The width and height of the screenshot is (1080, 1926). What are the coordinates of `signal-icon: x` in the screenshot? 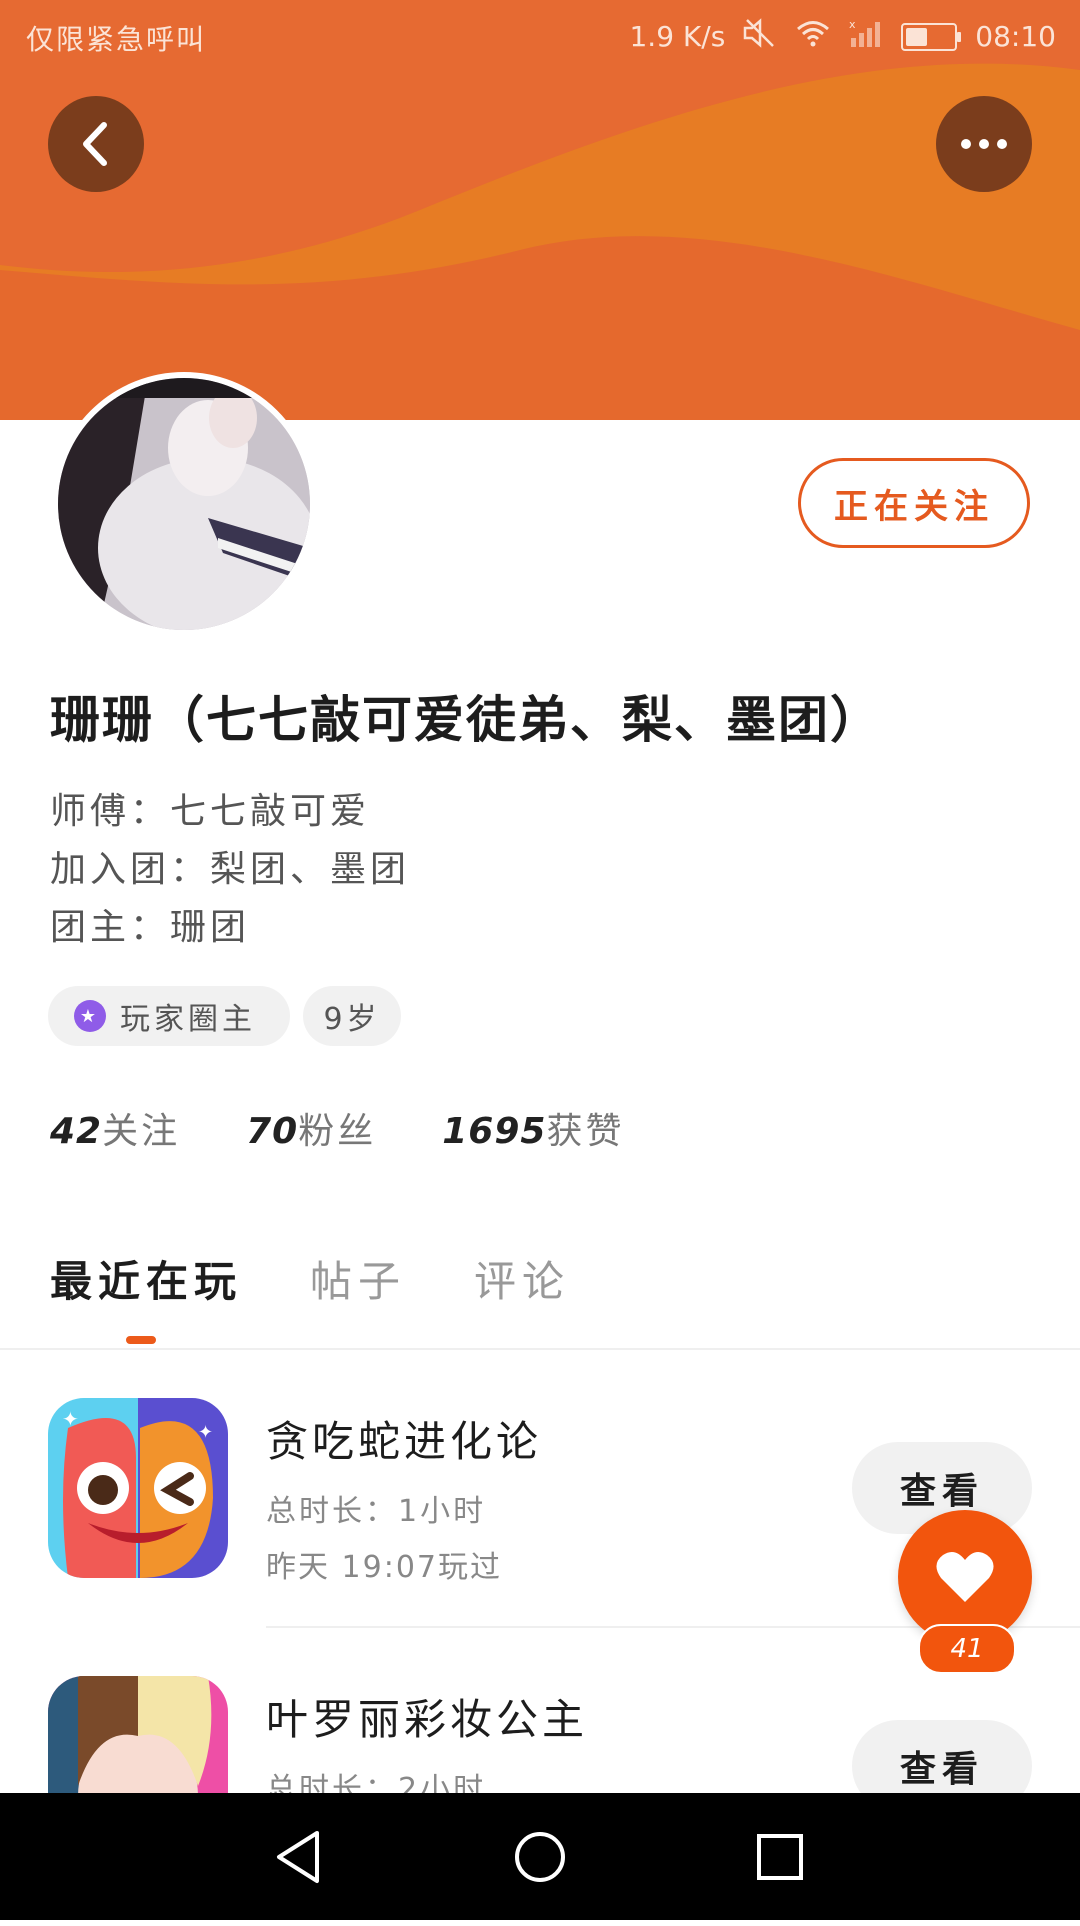 It's located at (866, 36).